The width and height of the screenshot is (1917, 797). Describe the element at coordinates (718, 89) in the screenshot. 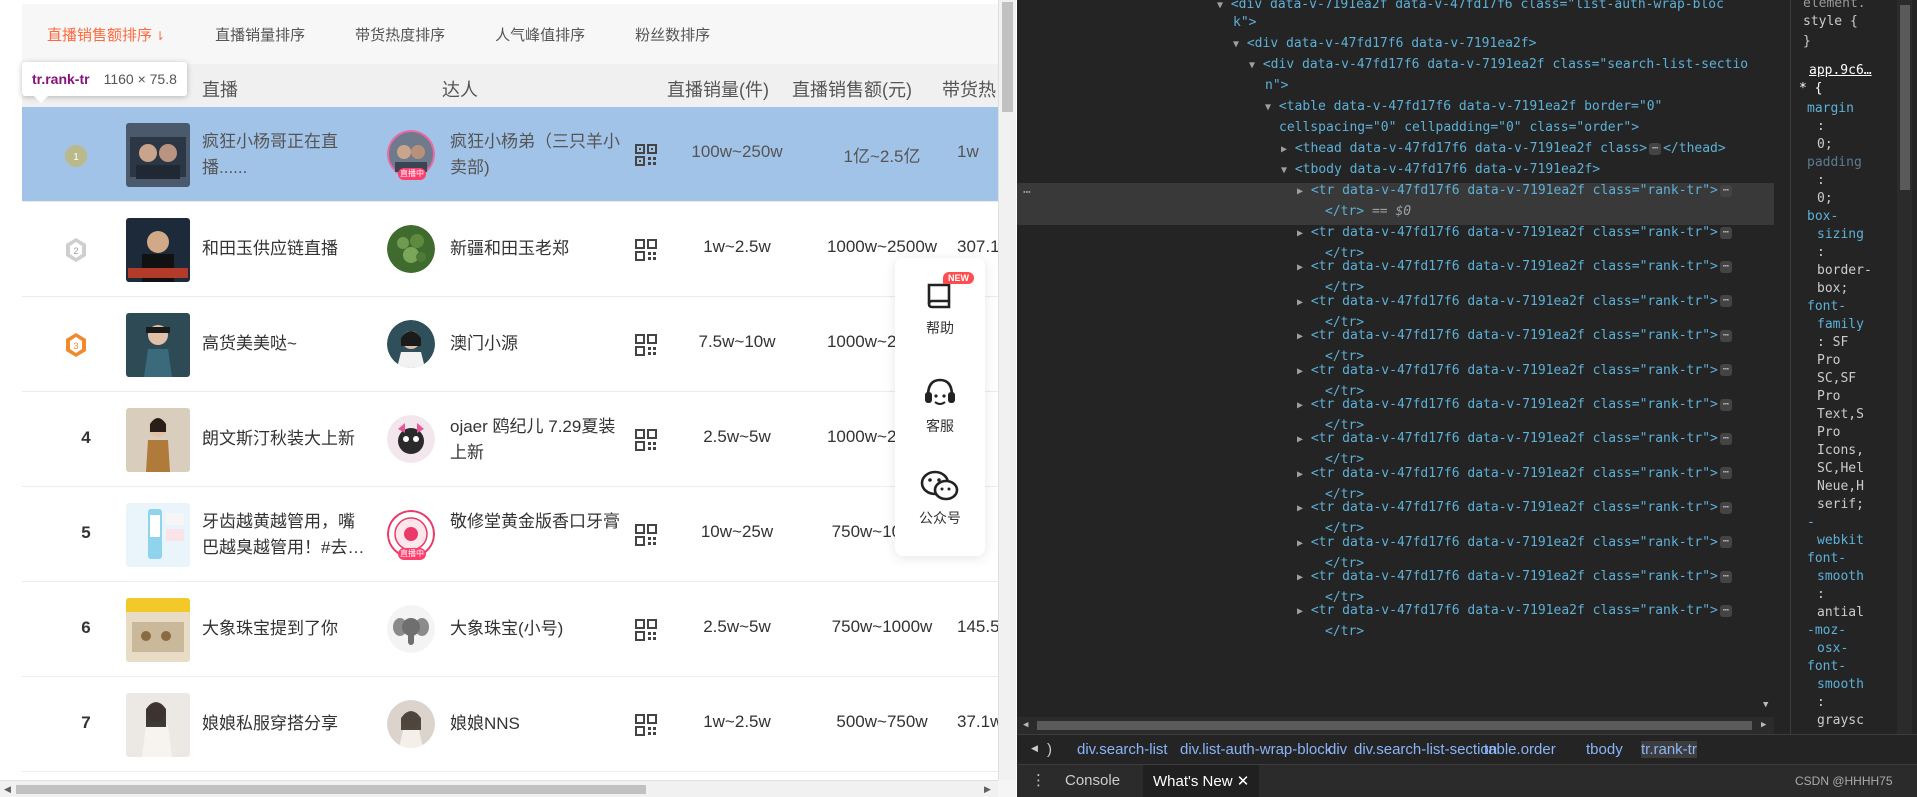

I see `header-sales-volume: 直播销量(件)` at that location.